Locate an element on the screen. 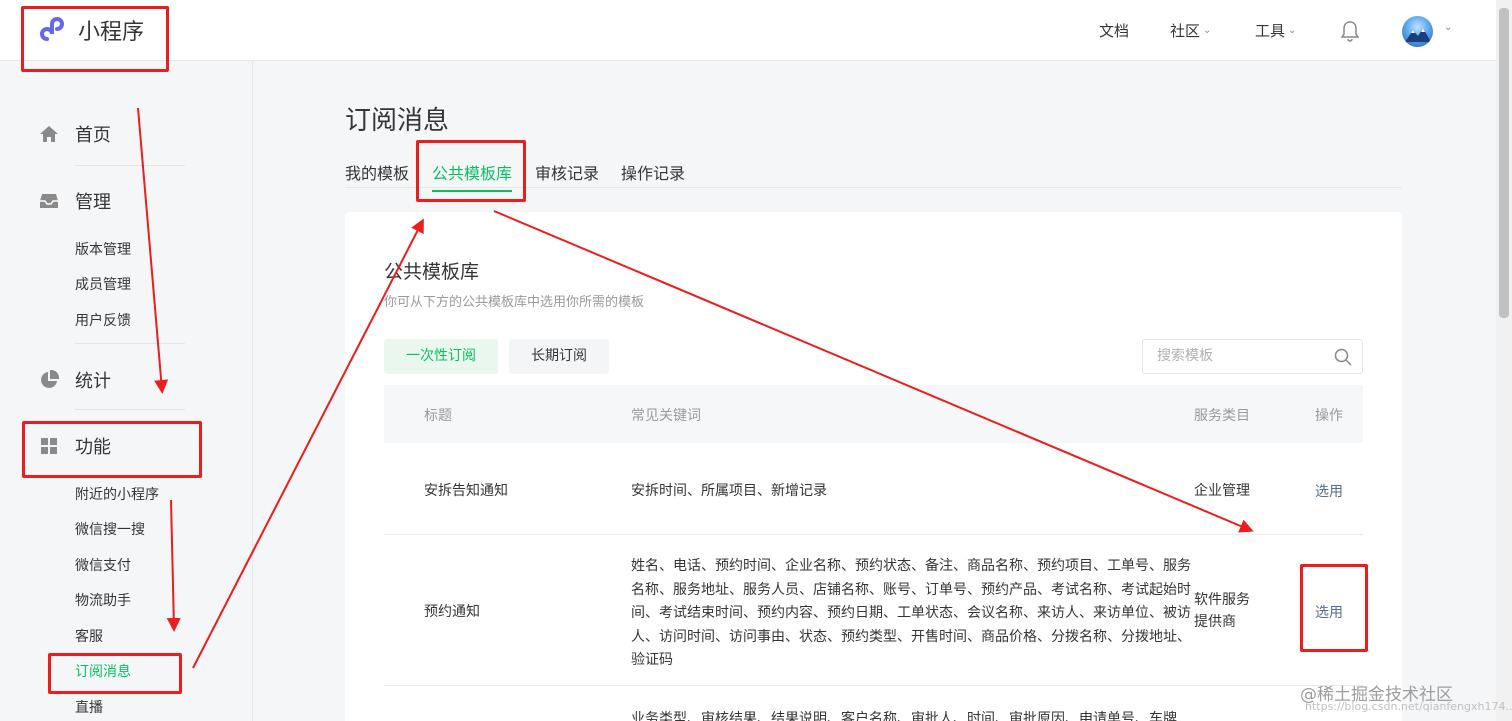 This screenshot has width=1512, height=721. bell-icon is located at coordinates (1350, 33).